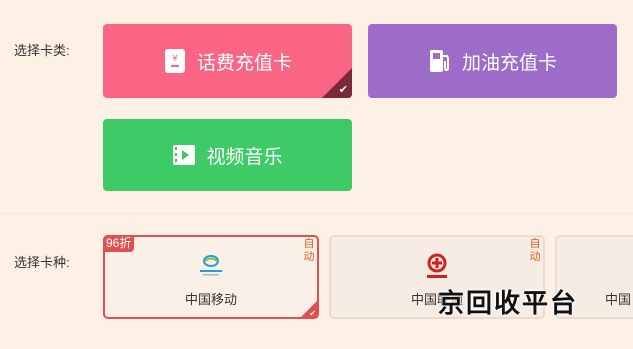 The height and width of the screenshot is (349, 633). What do you see at coordinates (42, 262) in the screenshot?
I see `carrier-label: 选择卡种:` at bounding box center [42, 262].